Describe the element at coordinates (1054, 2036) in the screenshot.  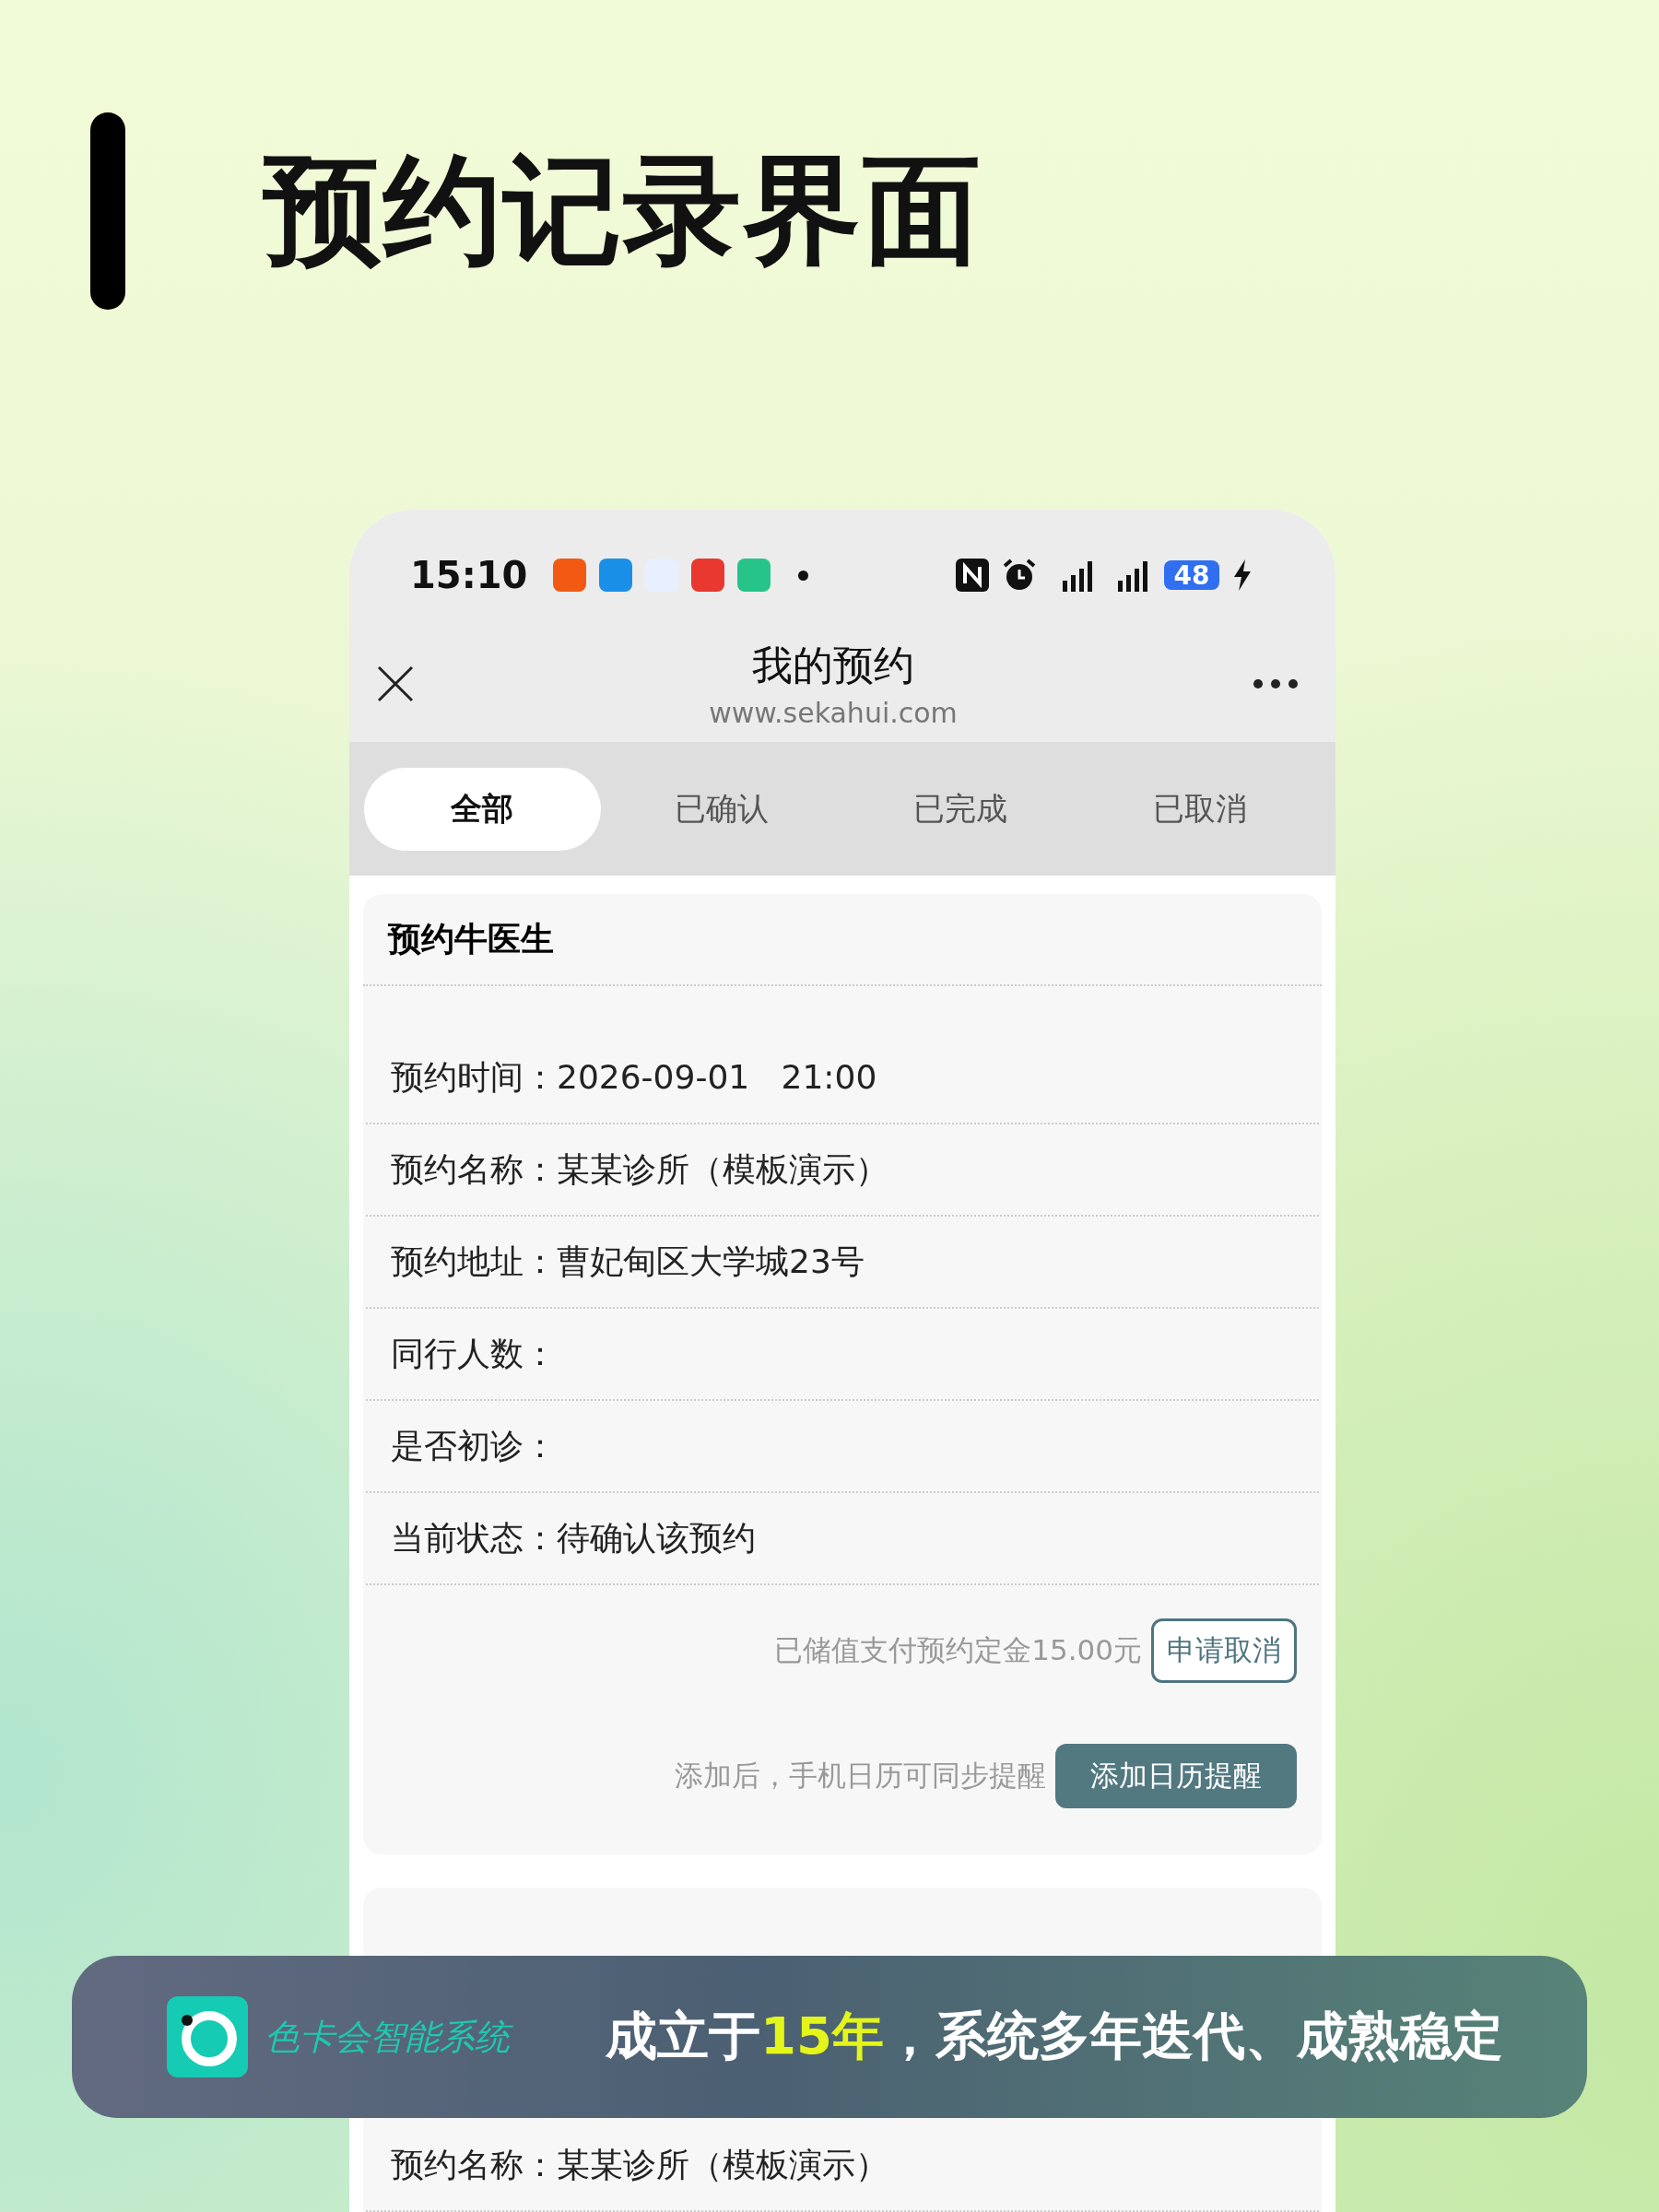
I see `slogan: 成立于15年，系统多年迭代、成熟稳定` at that location.